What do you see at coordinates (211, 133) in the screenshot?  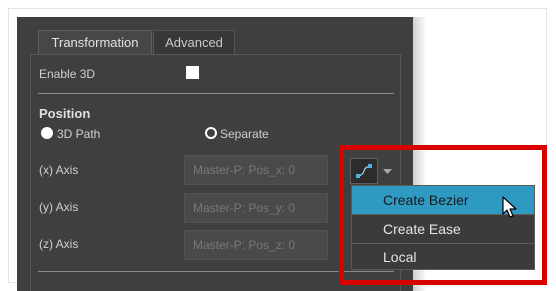 I see `radio-separate` at bounding box center [211, 133].